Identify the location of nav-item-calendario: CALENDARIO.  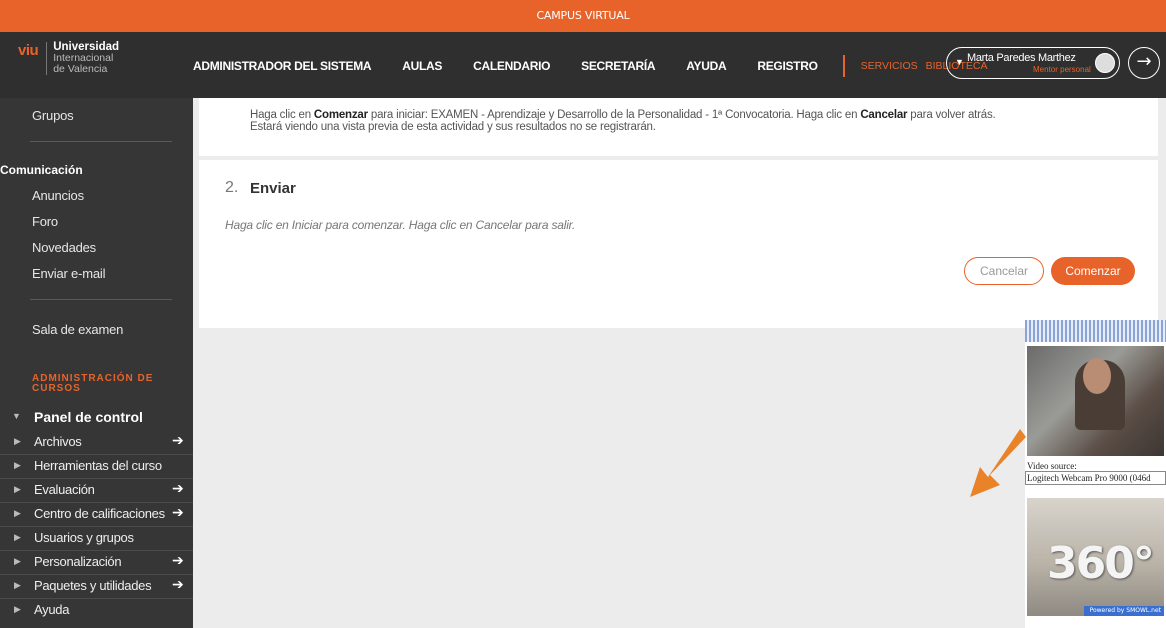
(511, 66).